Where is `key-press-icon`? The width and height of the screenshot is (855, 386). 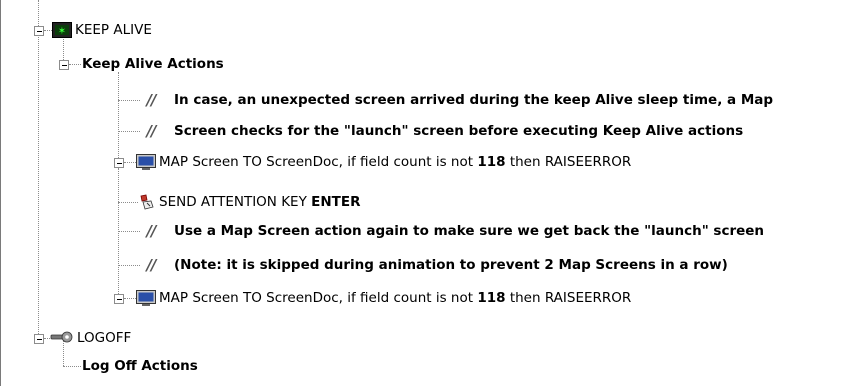 key-press-icon is located at coordinates (147, 202).